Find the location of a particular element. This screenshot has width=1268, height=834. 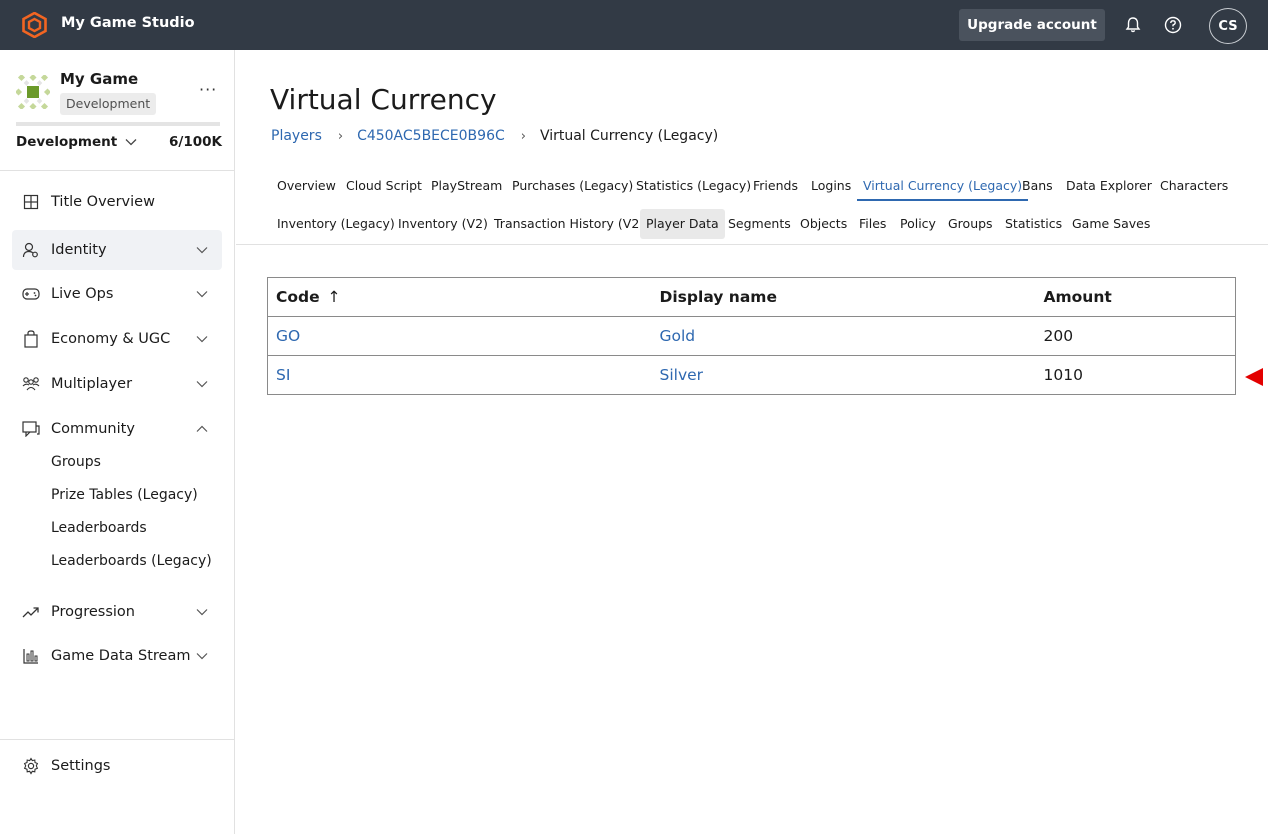

tab-friends: Friends is located at coordinates (775, 186).